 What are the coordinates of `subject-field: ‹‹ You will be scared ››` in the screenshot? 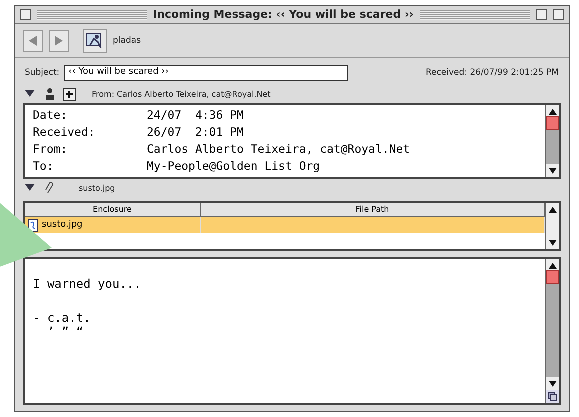 It's located at (206, 73).